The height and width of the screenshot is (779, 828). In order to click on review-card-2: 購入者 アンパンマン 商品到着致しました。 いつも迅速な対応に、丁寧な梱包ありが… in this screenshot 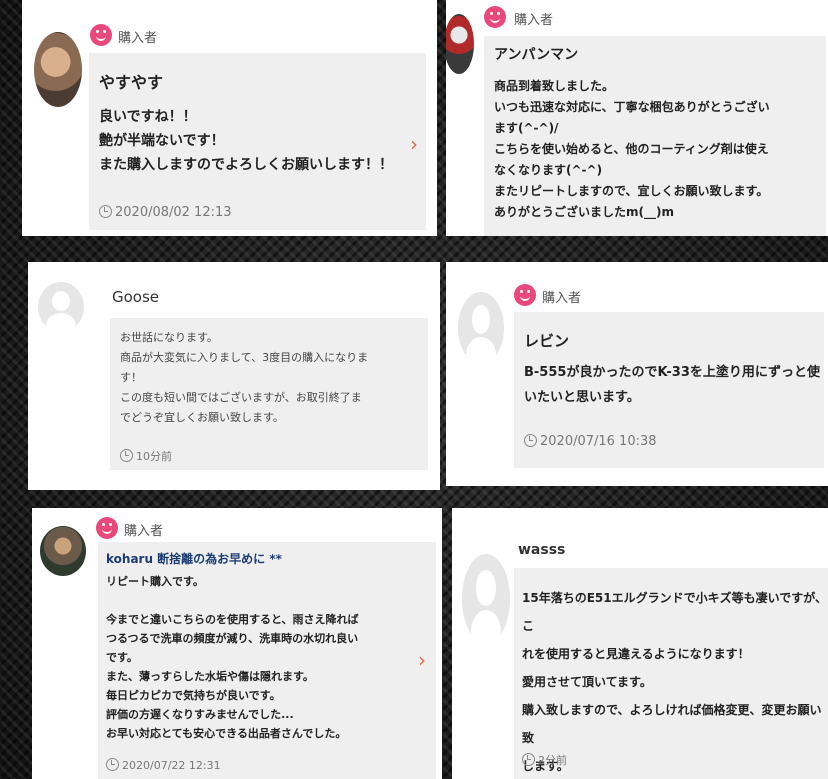, I will do `click(637, 118)`.